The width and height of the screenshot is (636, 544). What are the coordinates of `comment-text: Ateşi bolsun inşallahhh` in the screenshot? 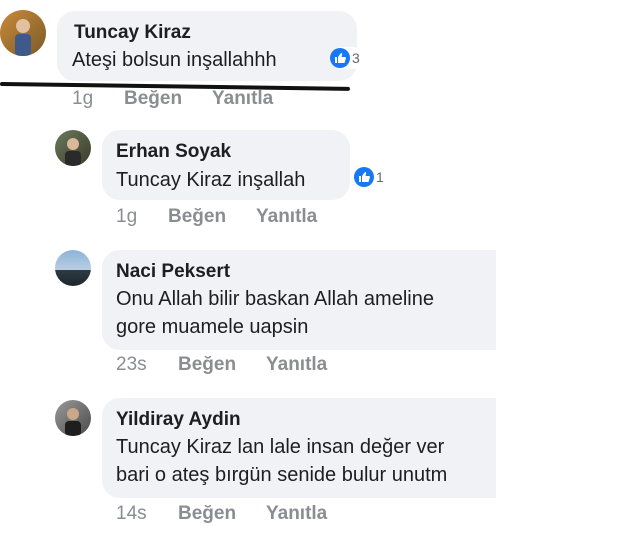 It's located at (174, 60).